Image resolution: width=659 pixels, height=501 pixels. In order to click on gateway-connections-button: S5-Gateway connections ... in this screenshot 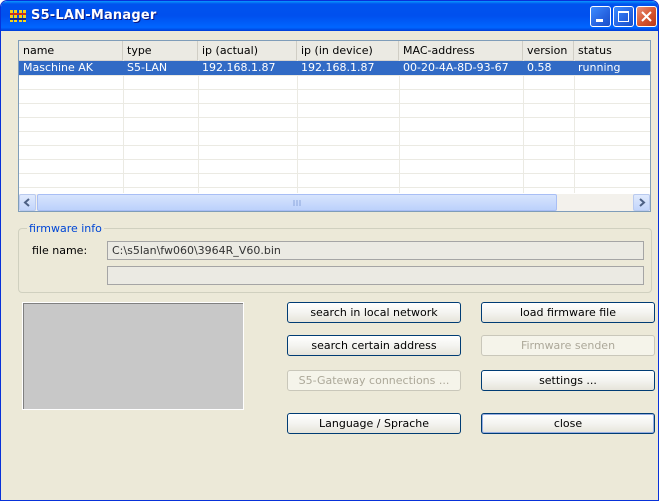, I will do `click(374, 380)`.